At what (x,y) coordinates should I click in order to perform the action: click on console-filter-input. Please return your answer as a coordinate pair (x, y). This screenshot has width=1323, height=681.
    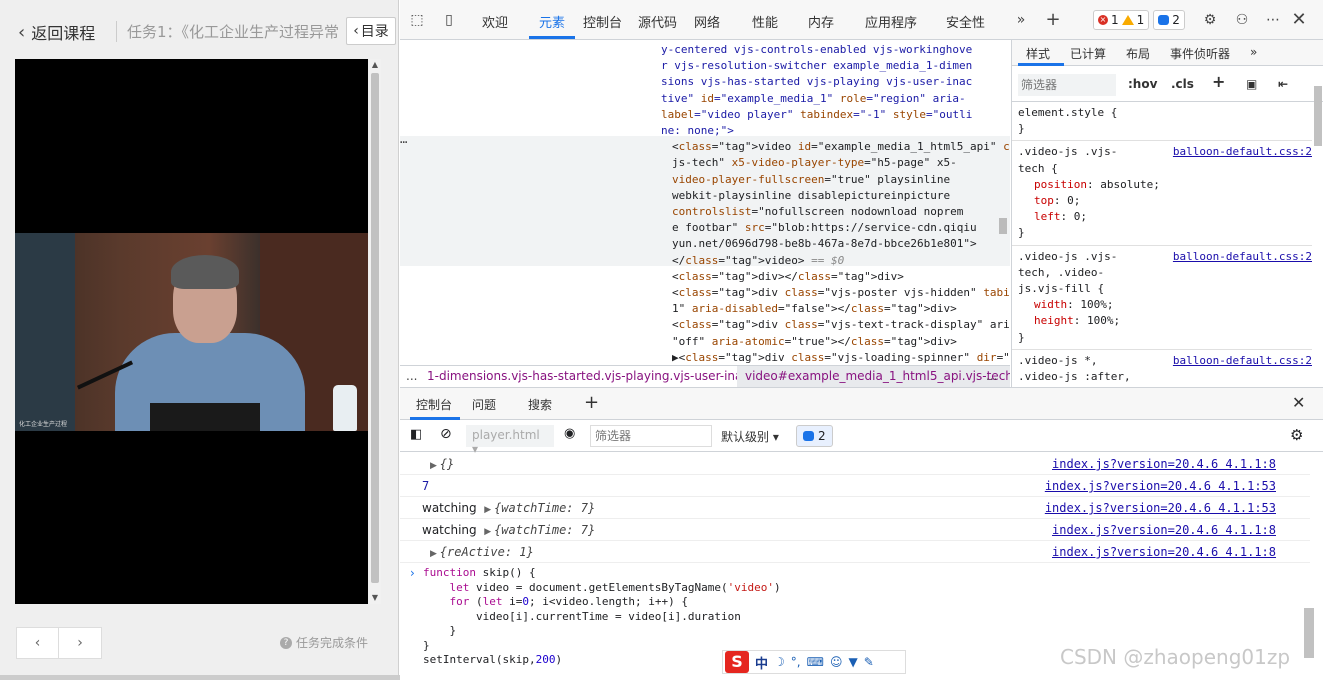
    Looking at the image, I should click on (651, 436).